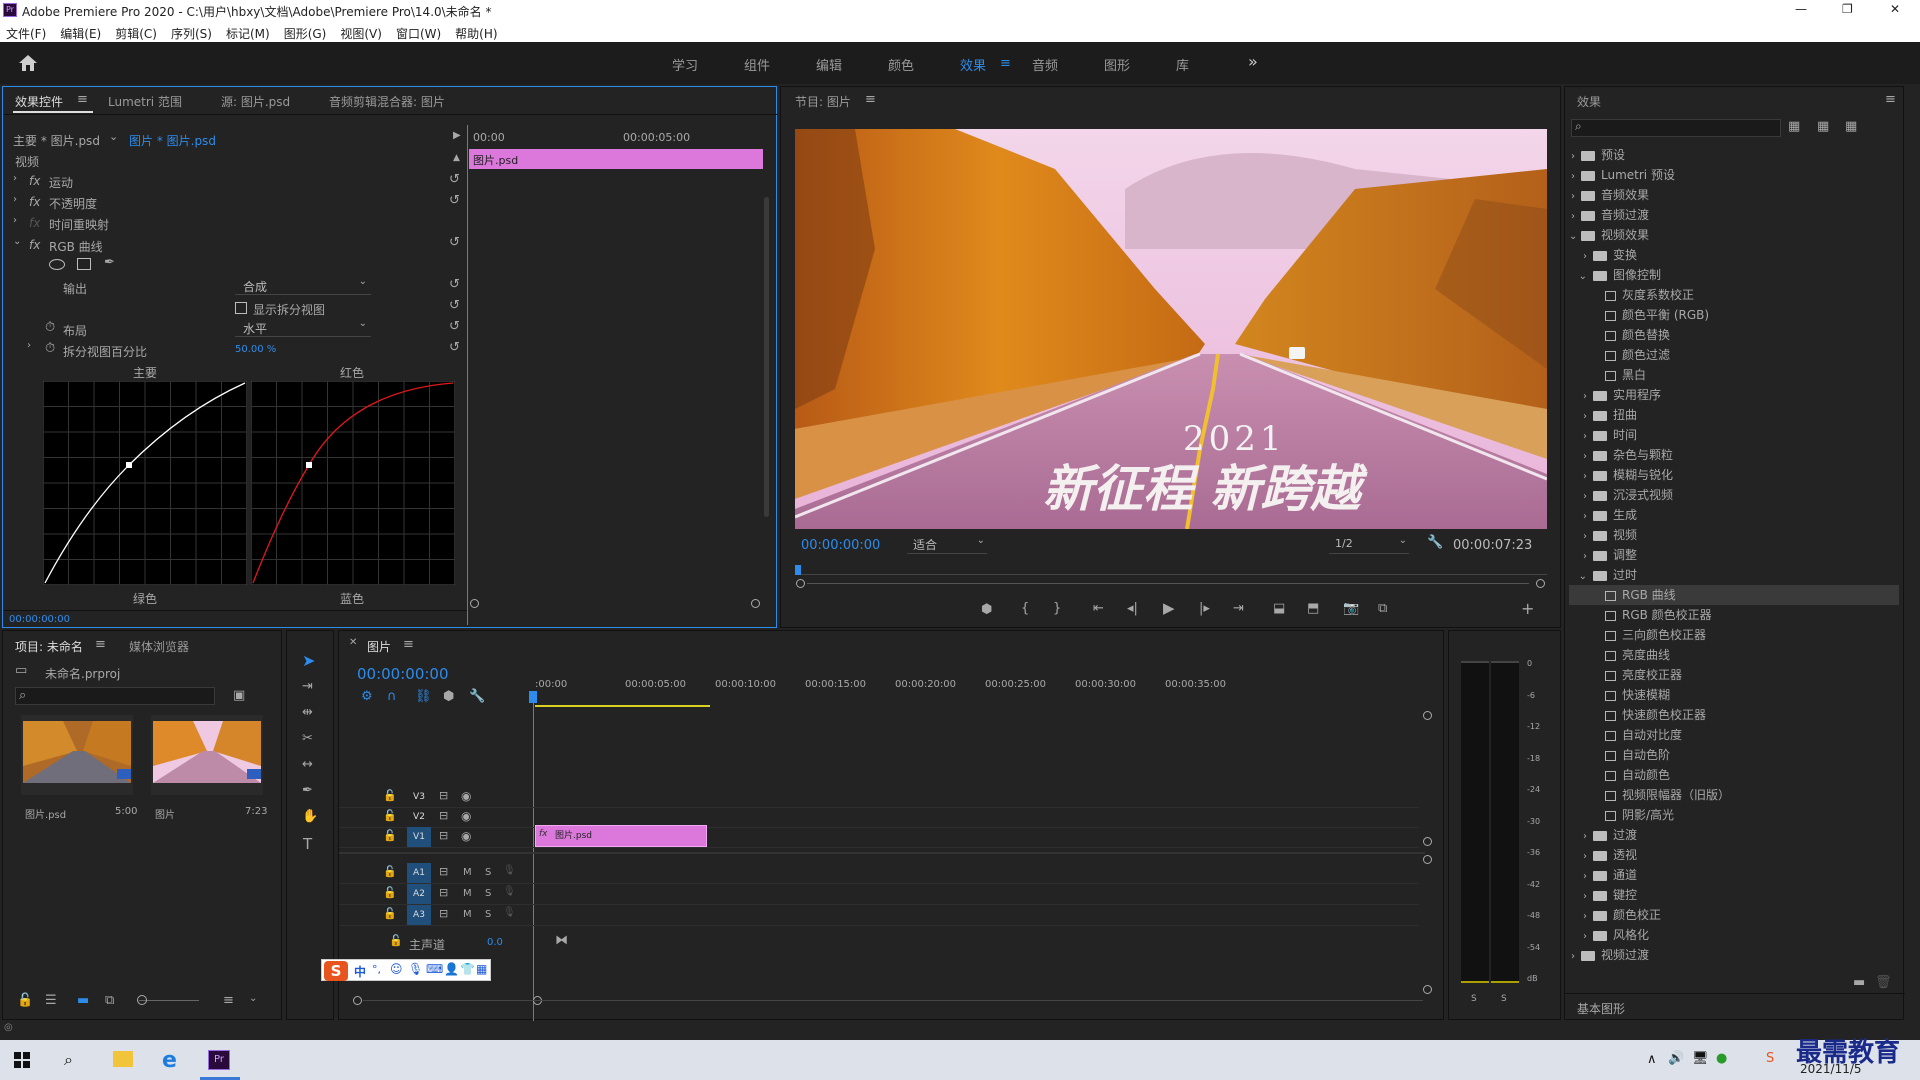 Image resolution: width=1920 pixels, height=1080 pixels. Describe the element at coordinates (1734, 735) in the screenshot. I see `effects-tree-item: 自动对比度` at that location.